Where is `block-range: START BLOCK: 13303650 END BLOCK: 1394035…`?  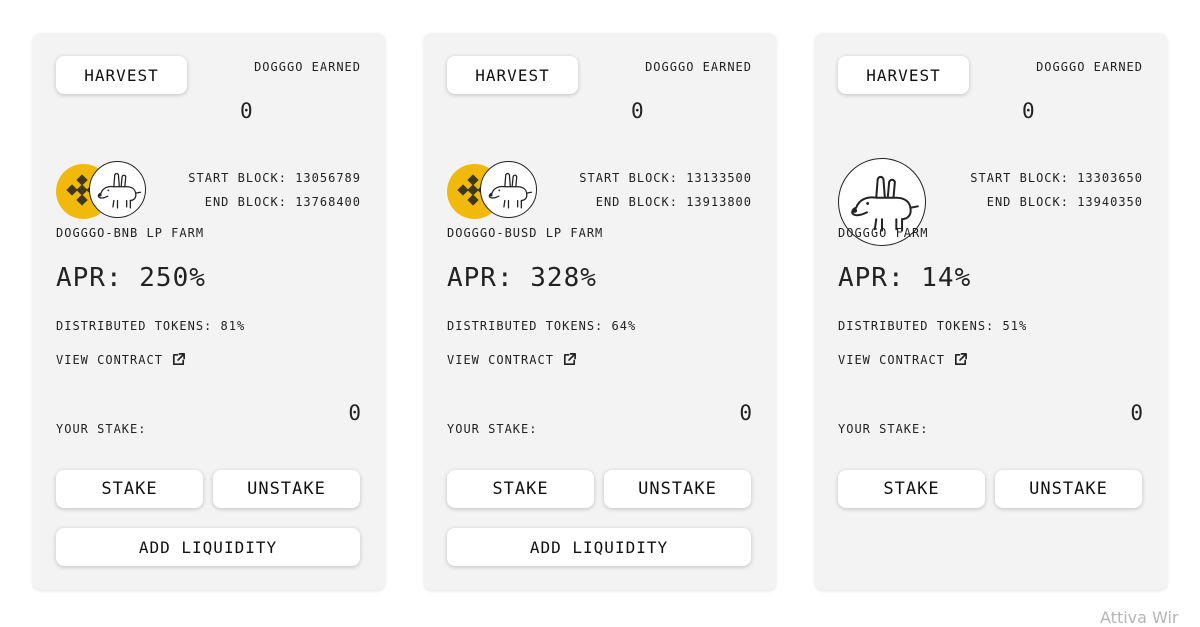 block-range: START BLOCK: 13303650 END BLOCK: 1394035… is located at coordinates (1056, 190).